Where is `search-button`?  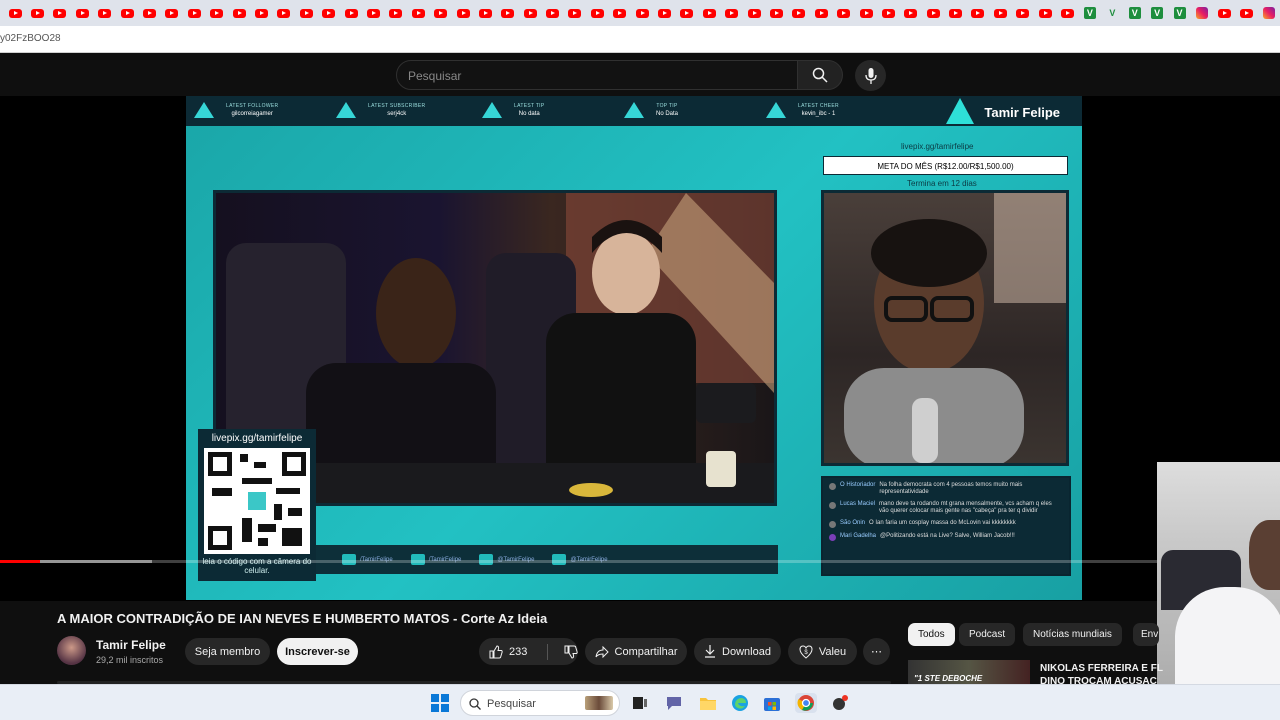 search-button is located at coordinates (820, 75).